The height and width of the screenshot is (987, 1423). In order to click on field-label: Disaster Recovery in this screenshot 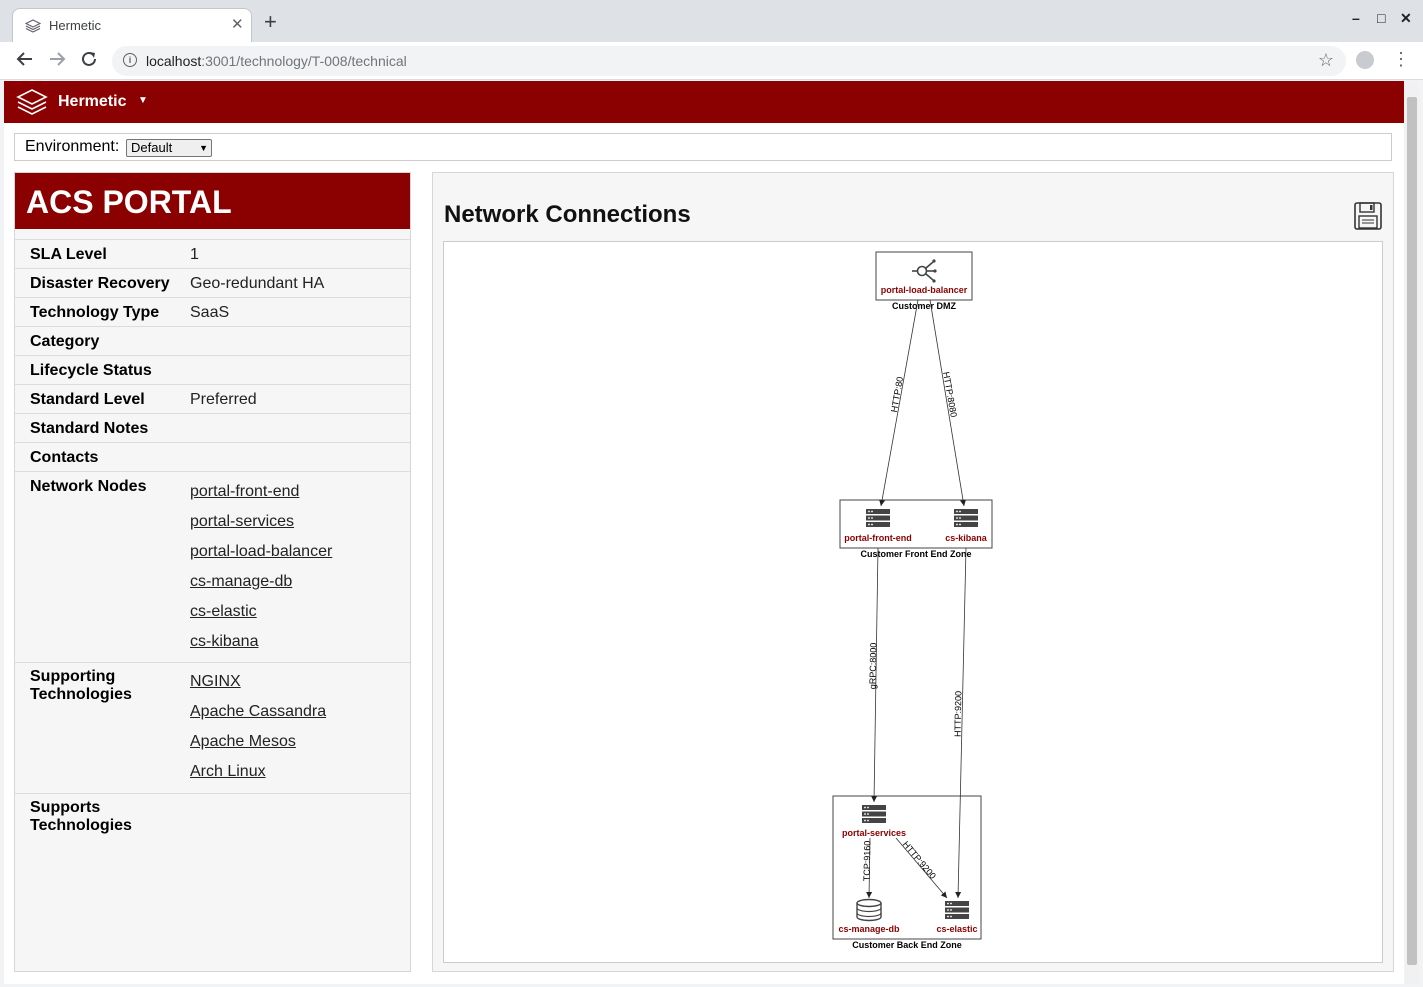, I will do `click(100, 283)`.